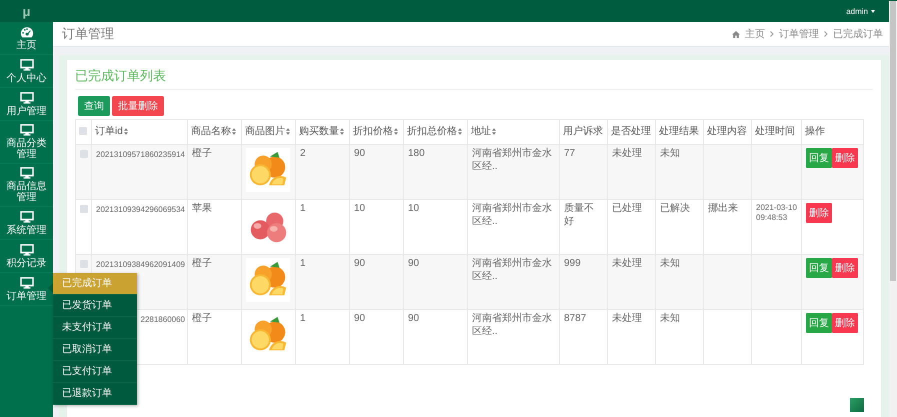 Image resolution: width=897 pixels, height=417 pixels. Describe the element at coordinates (83, 131) in the screenshot. I see `select-all-checkbox` at that location.